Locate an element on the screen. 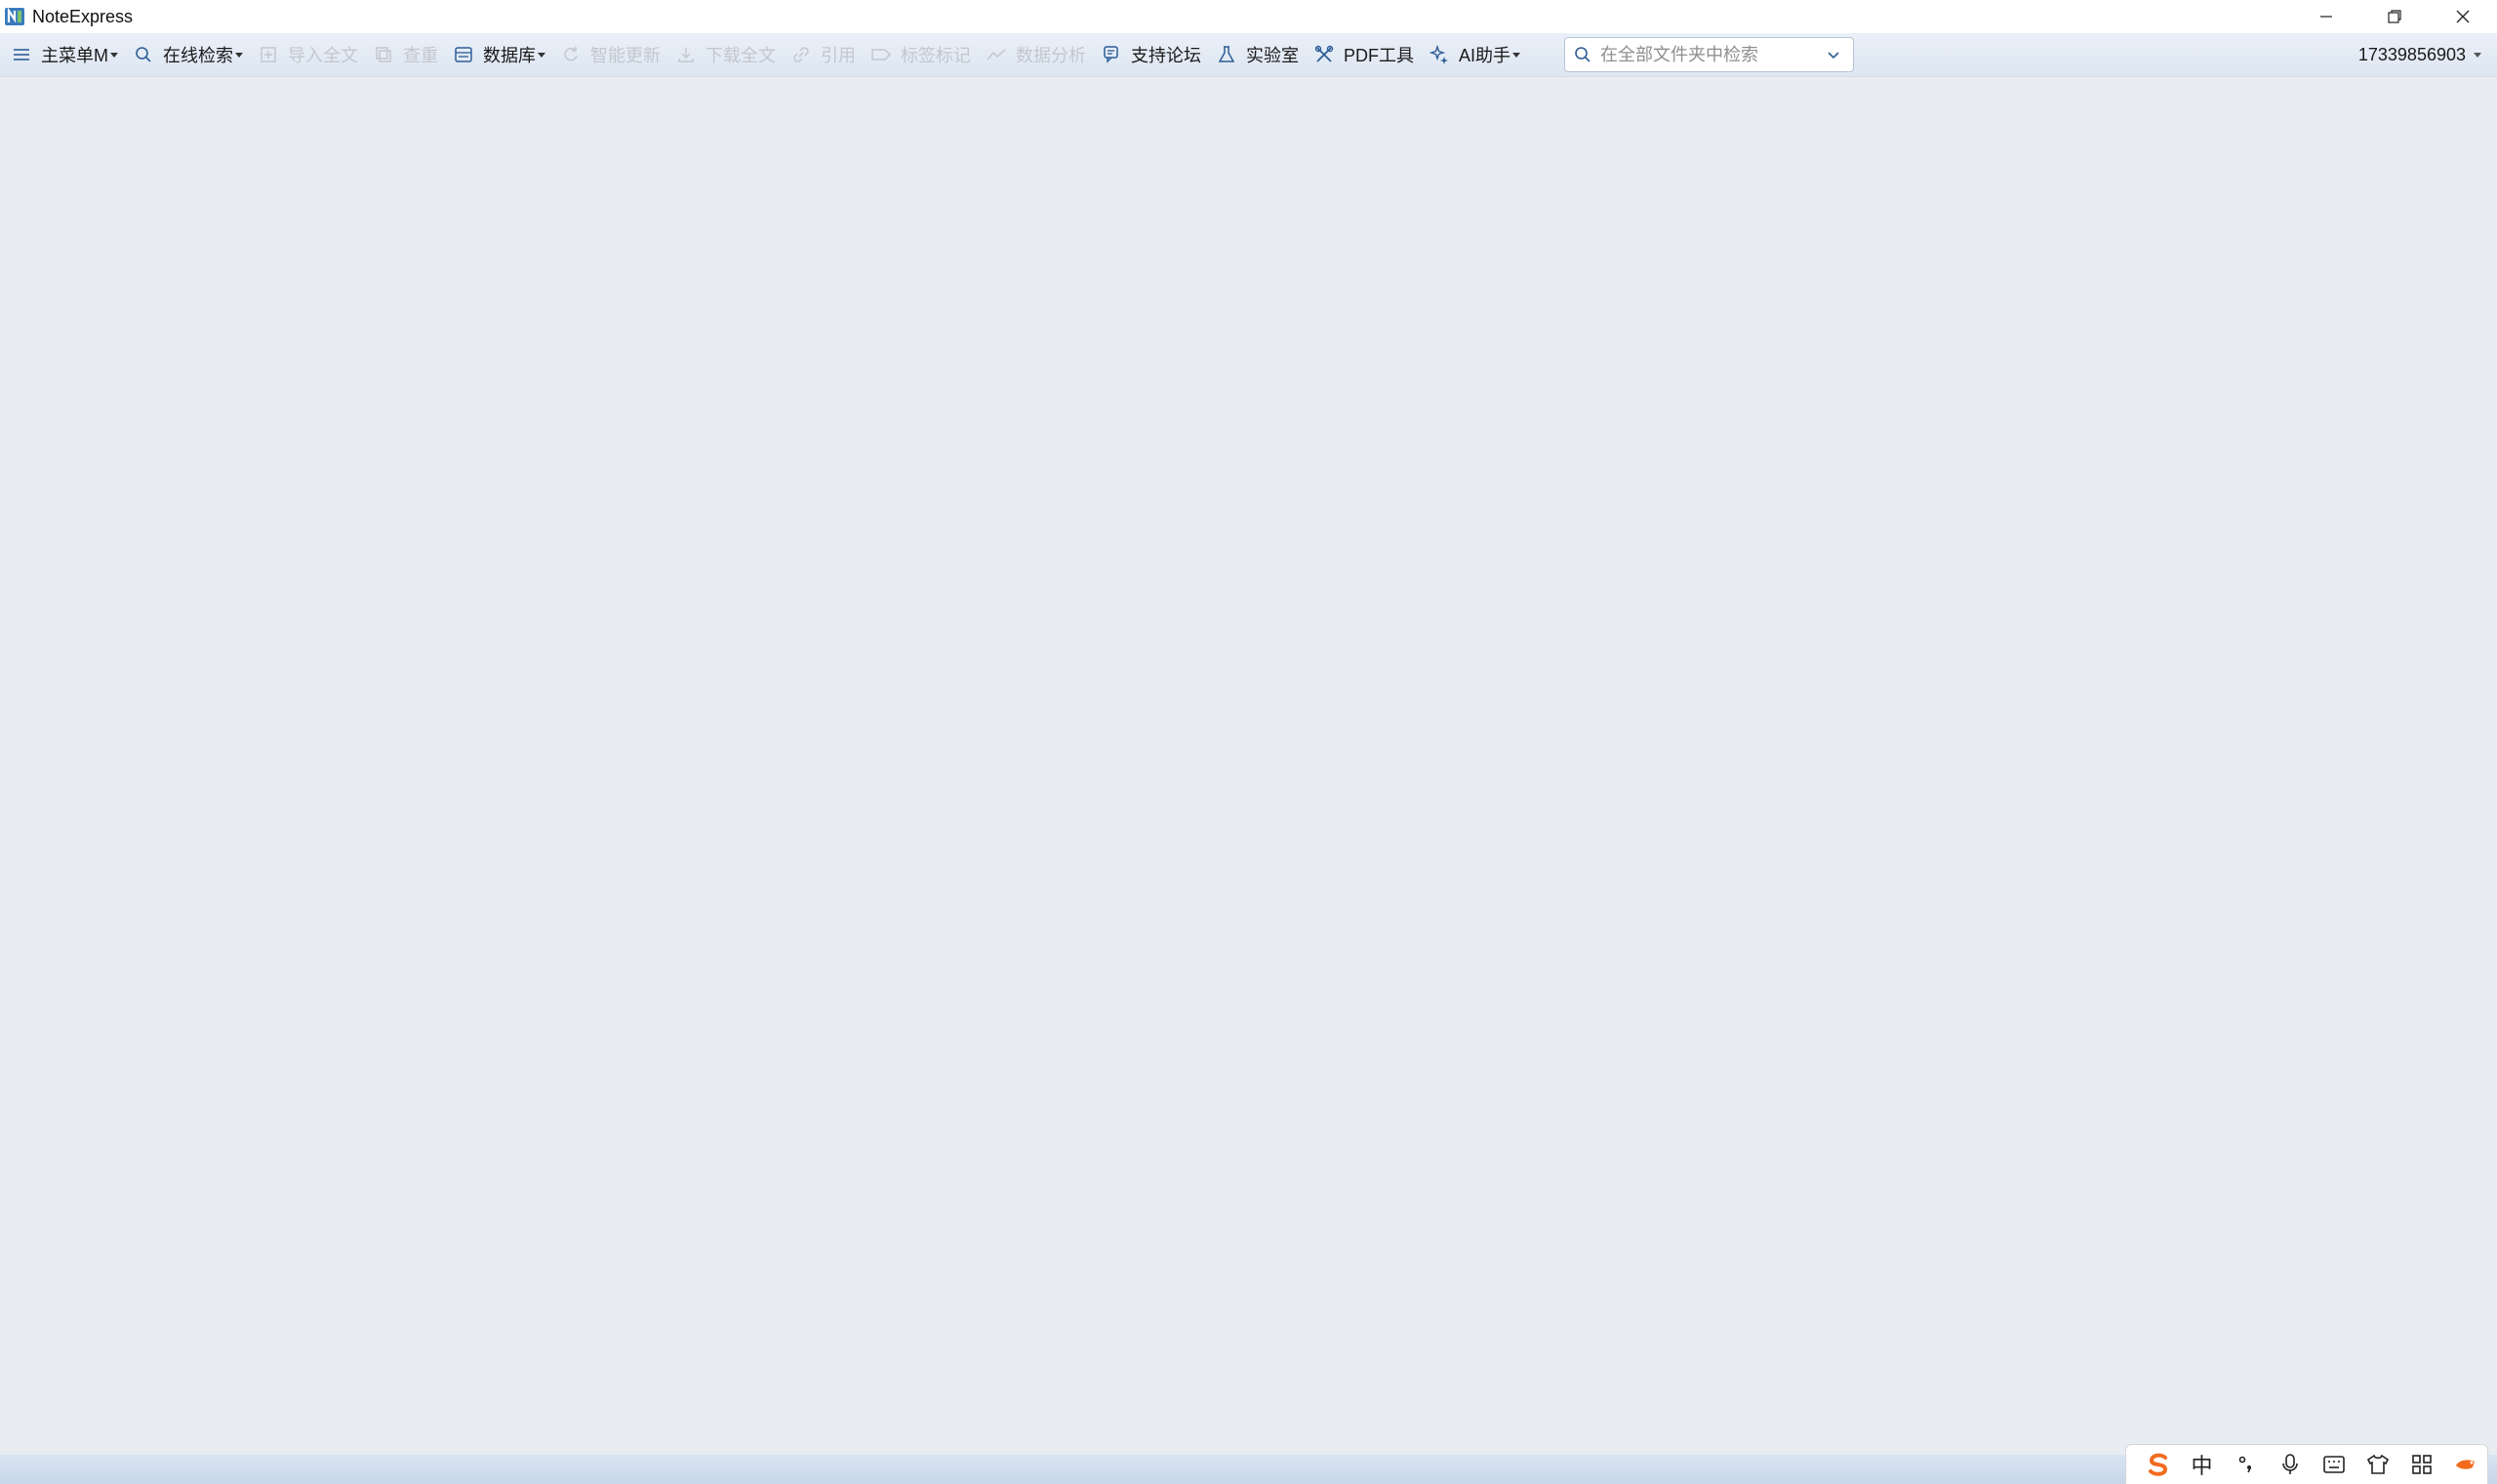 This screenshot has width=2497, height=1484. title-bar: NoteExpress is located at coordinates (1248, 16).